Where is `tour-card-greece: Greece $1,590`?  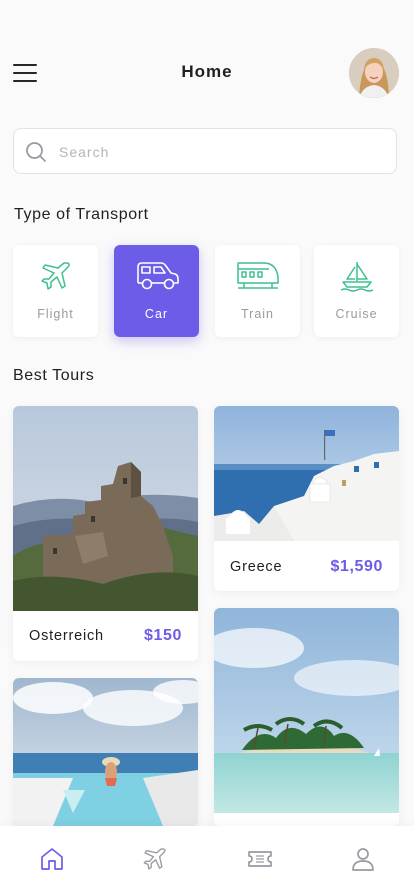
tour-card-greece: Greece $1,590 is located at coordinates (306, 498).